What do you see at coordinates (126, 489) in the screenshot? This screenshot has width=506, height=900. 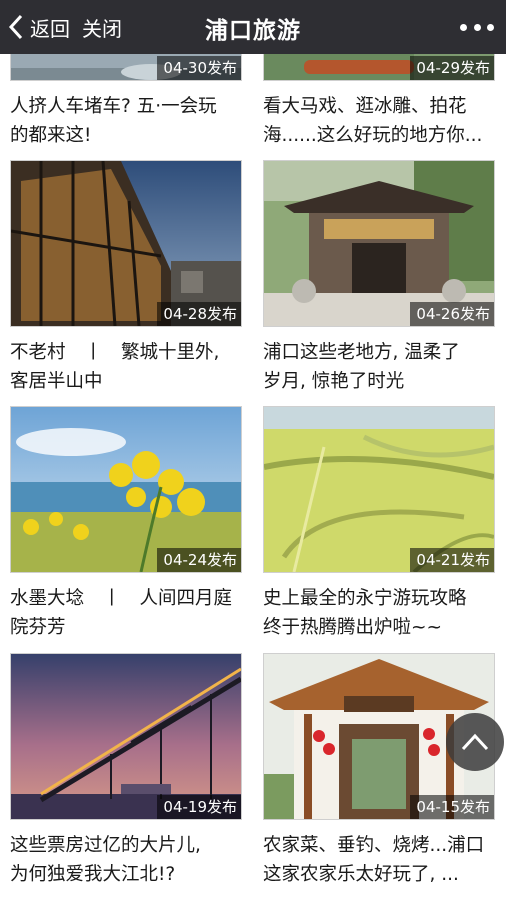 I see `article-thumbnail: 04-24发布` at bounding box center [126, 489].